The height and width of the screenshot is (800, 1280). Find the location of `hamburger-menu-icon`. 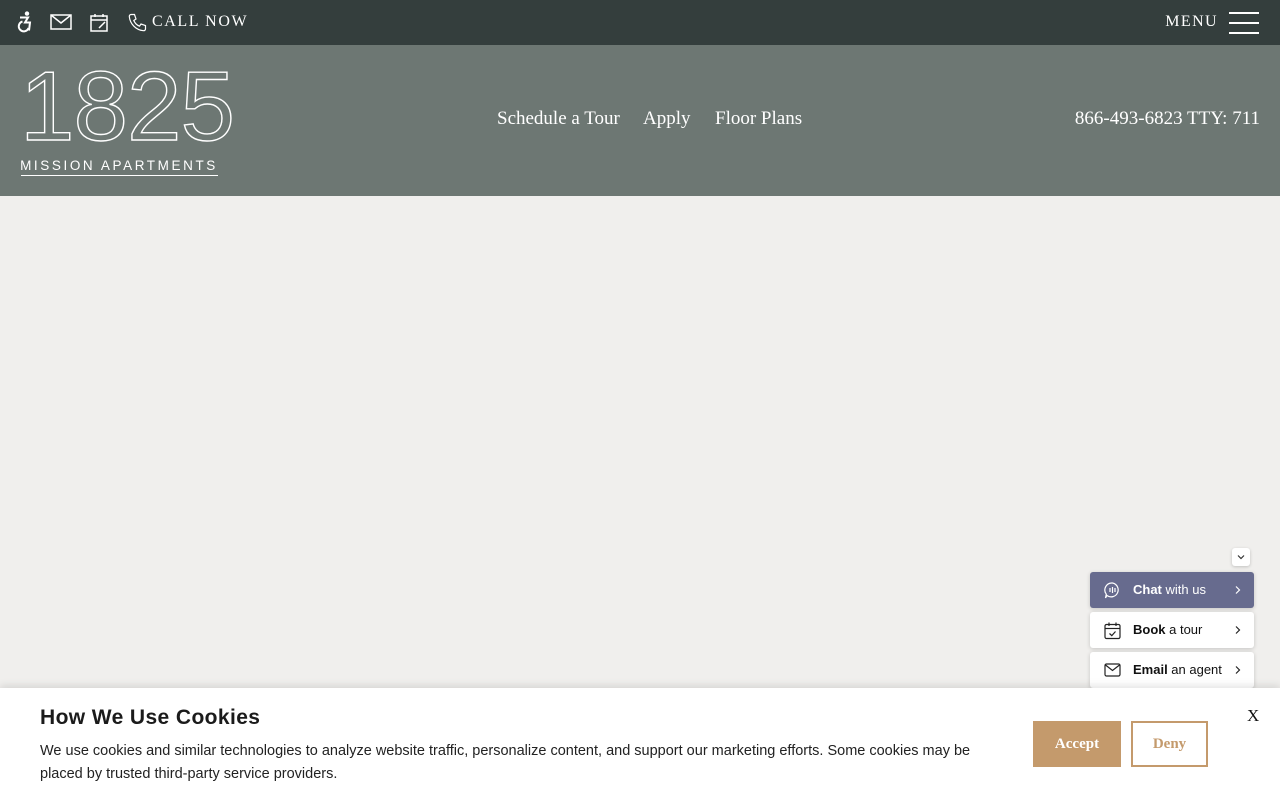

hamburger-menu-icon is located at coordinates (1244, 23).